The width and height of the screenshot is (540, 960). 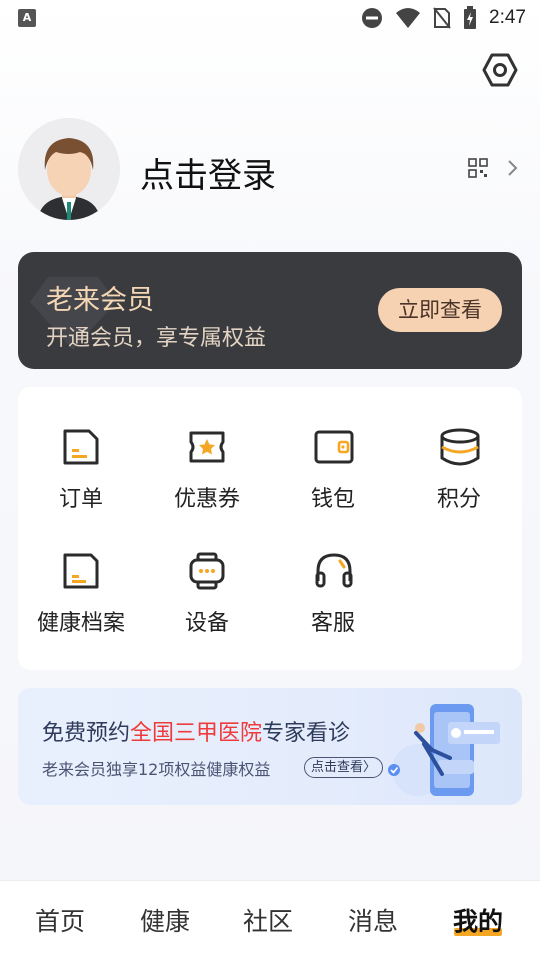 What do you see at coordinates (513, 168) in the screenshot?
I see `chevron-right-icon` at bounding box center [513, 168].